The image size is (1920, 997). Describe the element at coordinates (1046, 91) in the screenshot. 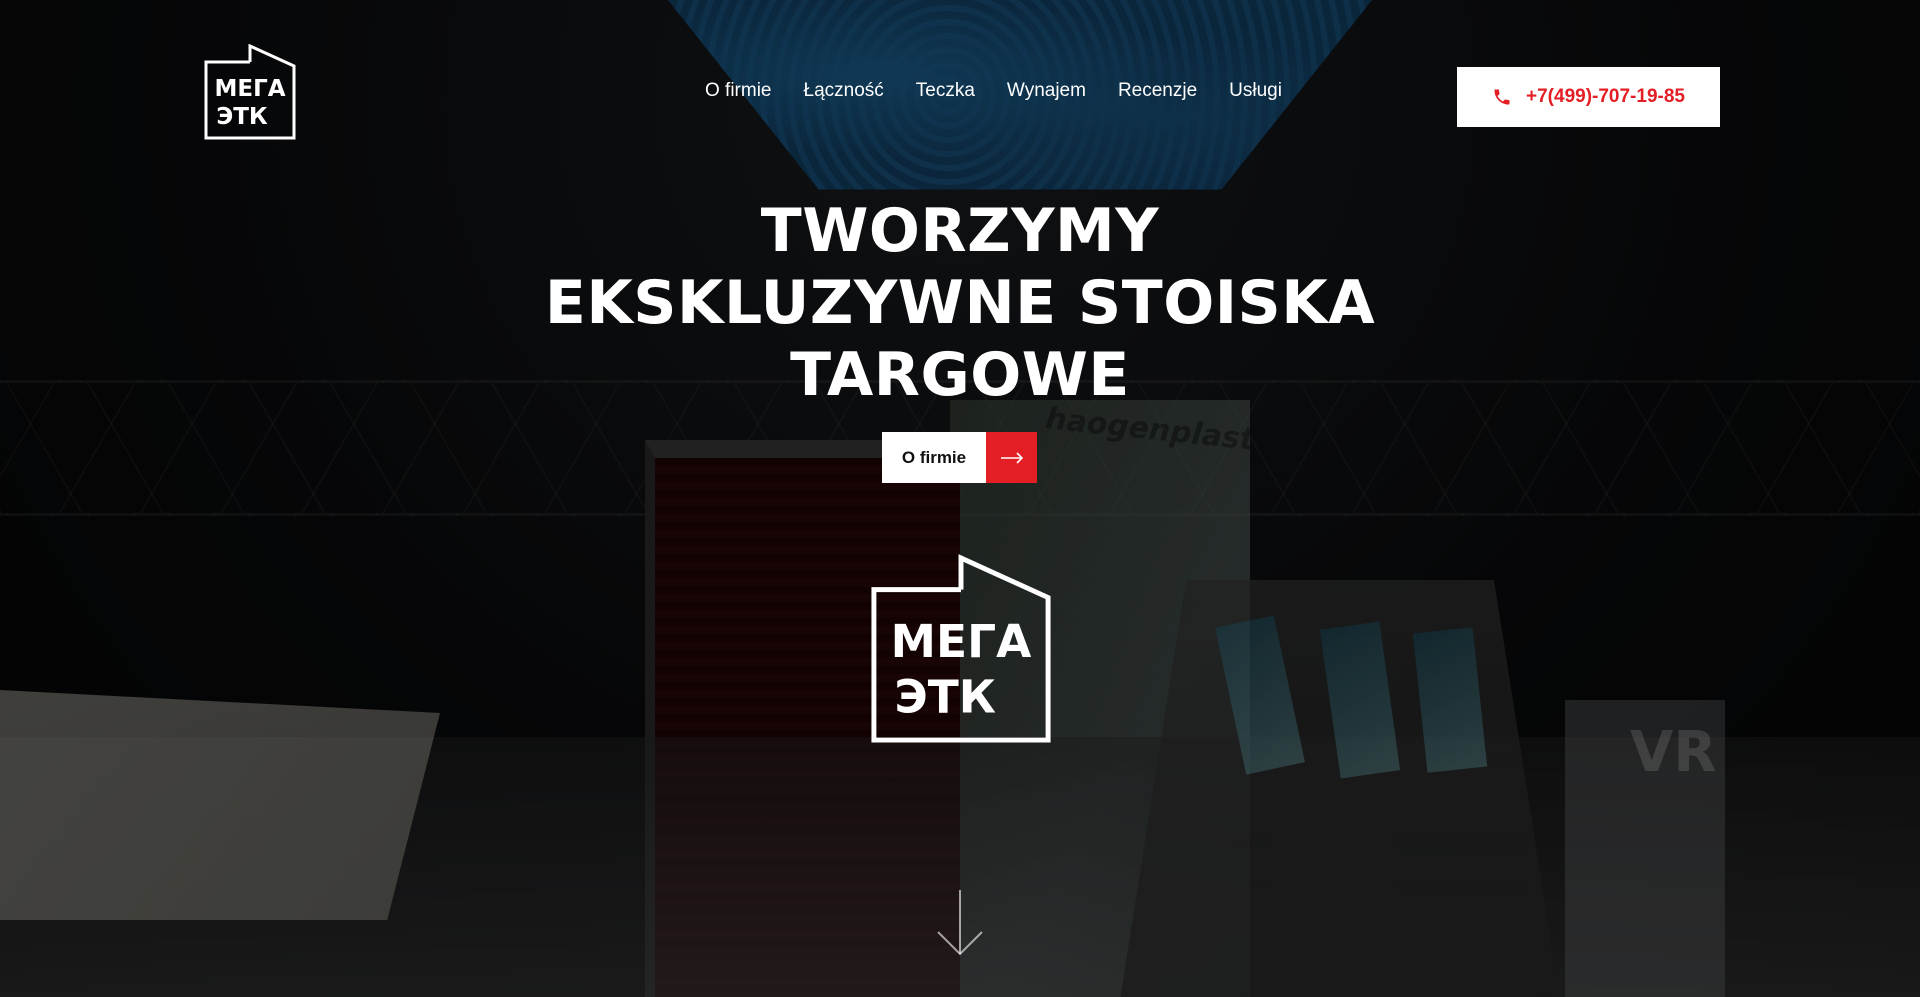

I see `nav-item-rental: Wynajem` at that location.